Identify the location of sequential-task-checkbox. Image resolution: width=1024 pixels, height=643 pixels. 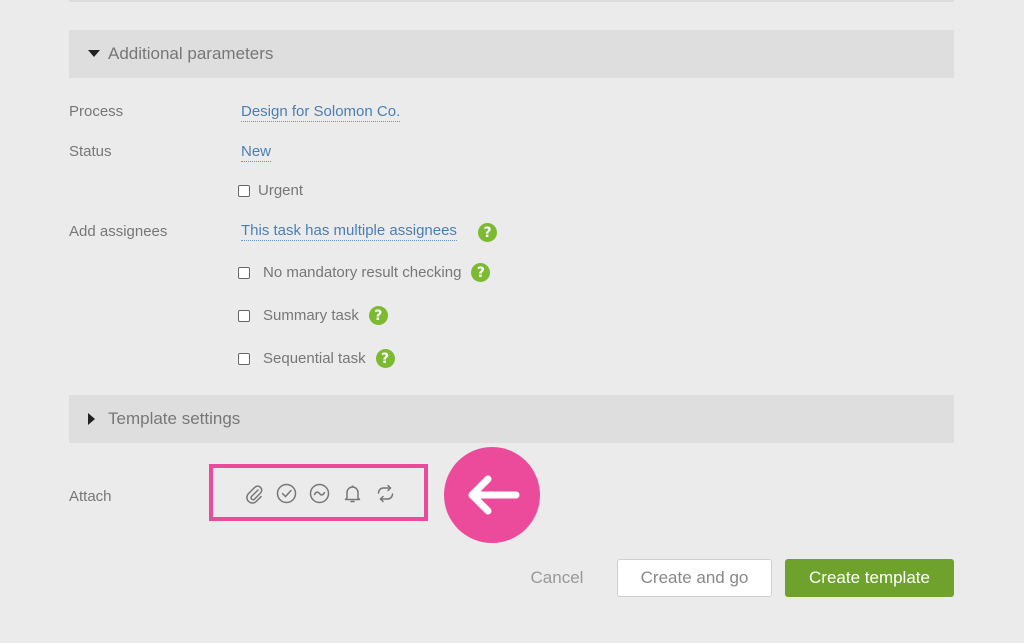
(244, 358).